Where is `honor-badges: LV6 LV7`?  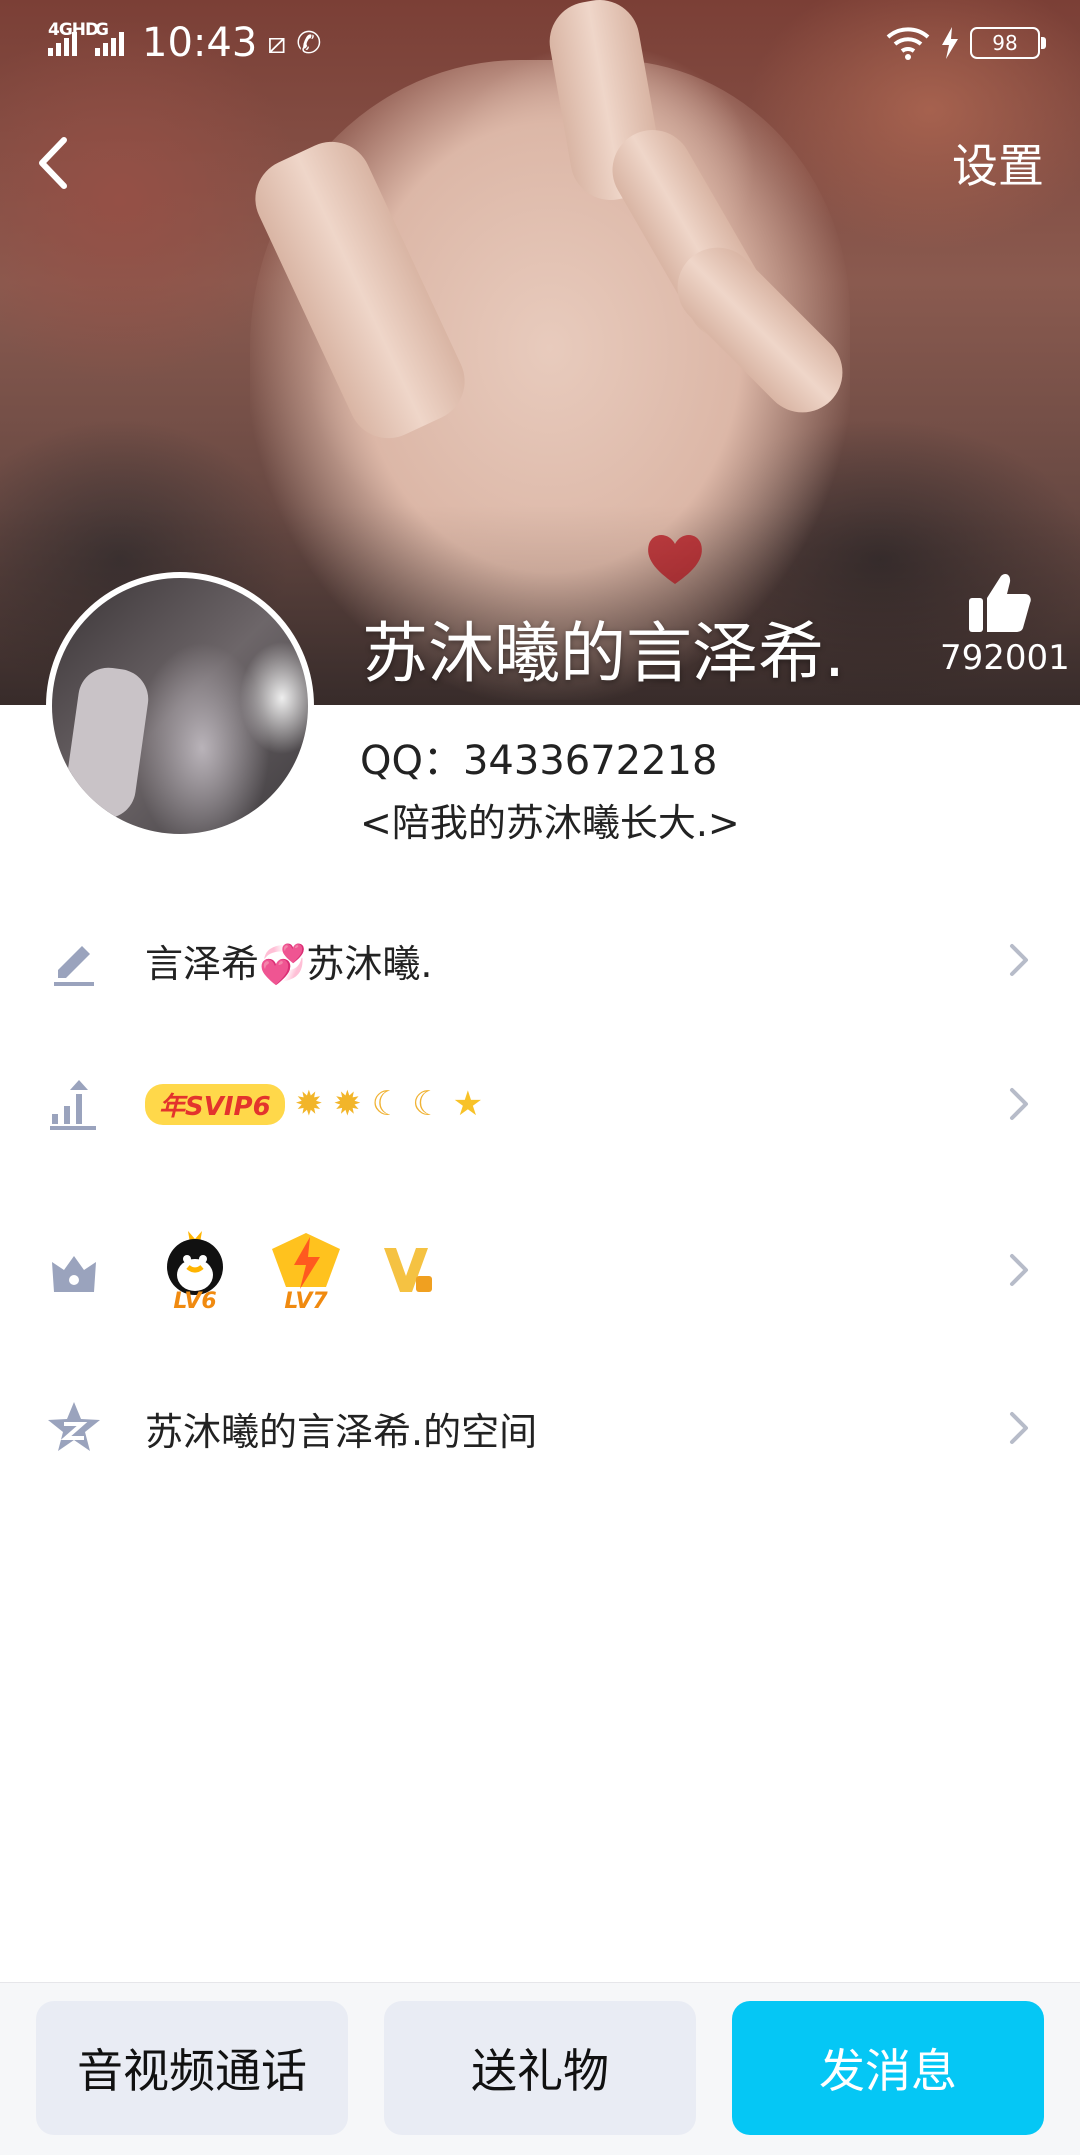
honor-badges: LV6 LV7 is located at coordinates (296, 1270).